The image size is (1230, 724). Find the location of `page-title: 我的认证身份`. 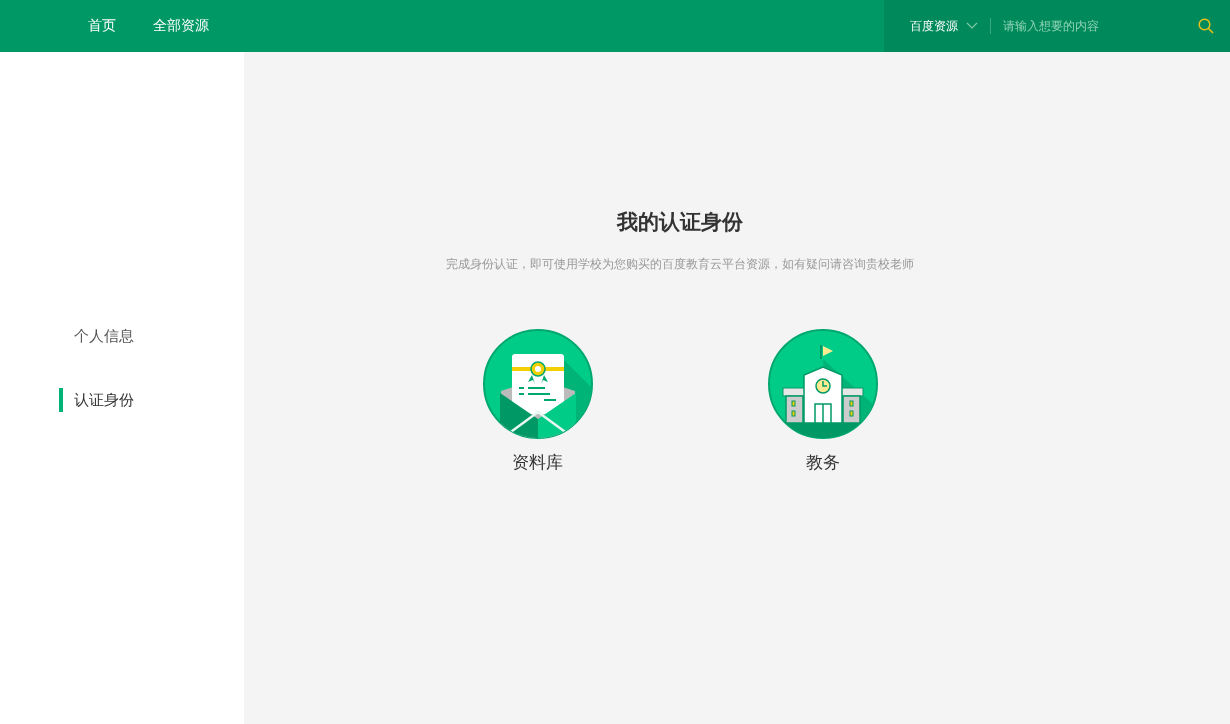

page-title: 我的认证身份 is located at coordinates (680, 222).